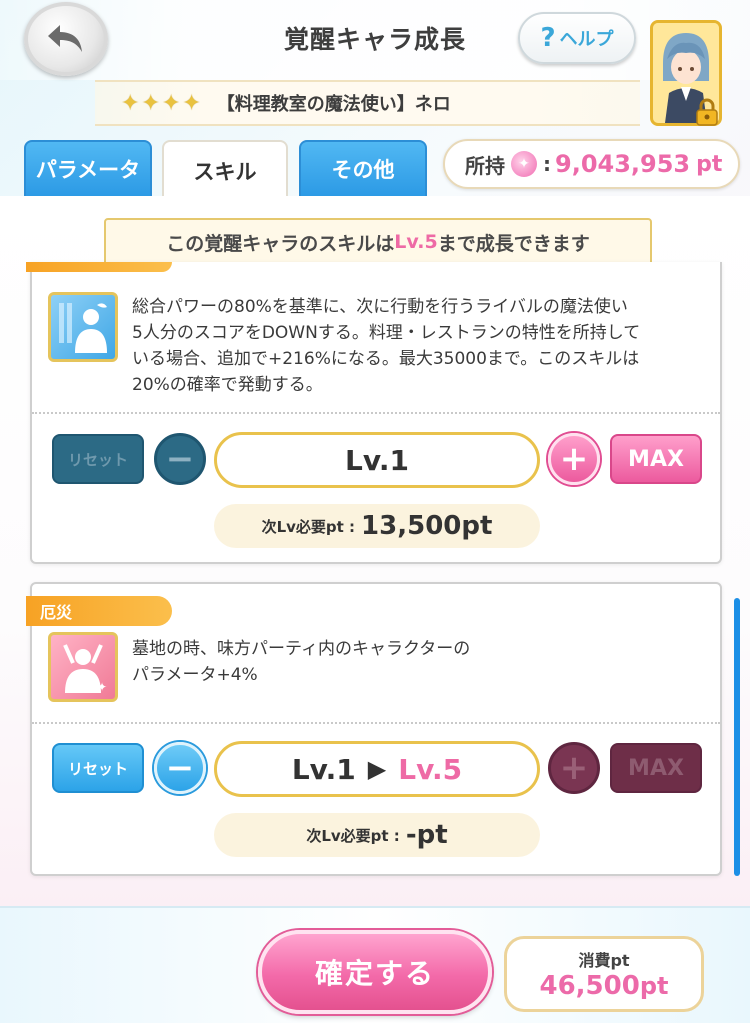  What do you see at coordinates (88, 169) in the screenshot?
I see `tab-parameter: パラメータ` at bounding box center [88, 169].